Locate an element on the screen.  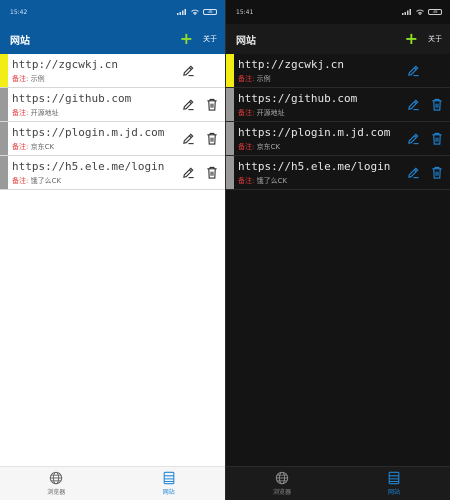
status-time: 15:42 is located at coordinates (19, 12).